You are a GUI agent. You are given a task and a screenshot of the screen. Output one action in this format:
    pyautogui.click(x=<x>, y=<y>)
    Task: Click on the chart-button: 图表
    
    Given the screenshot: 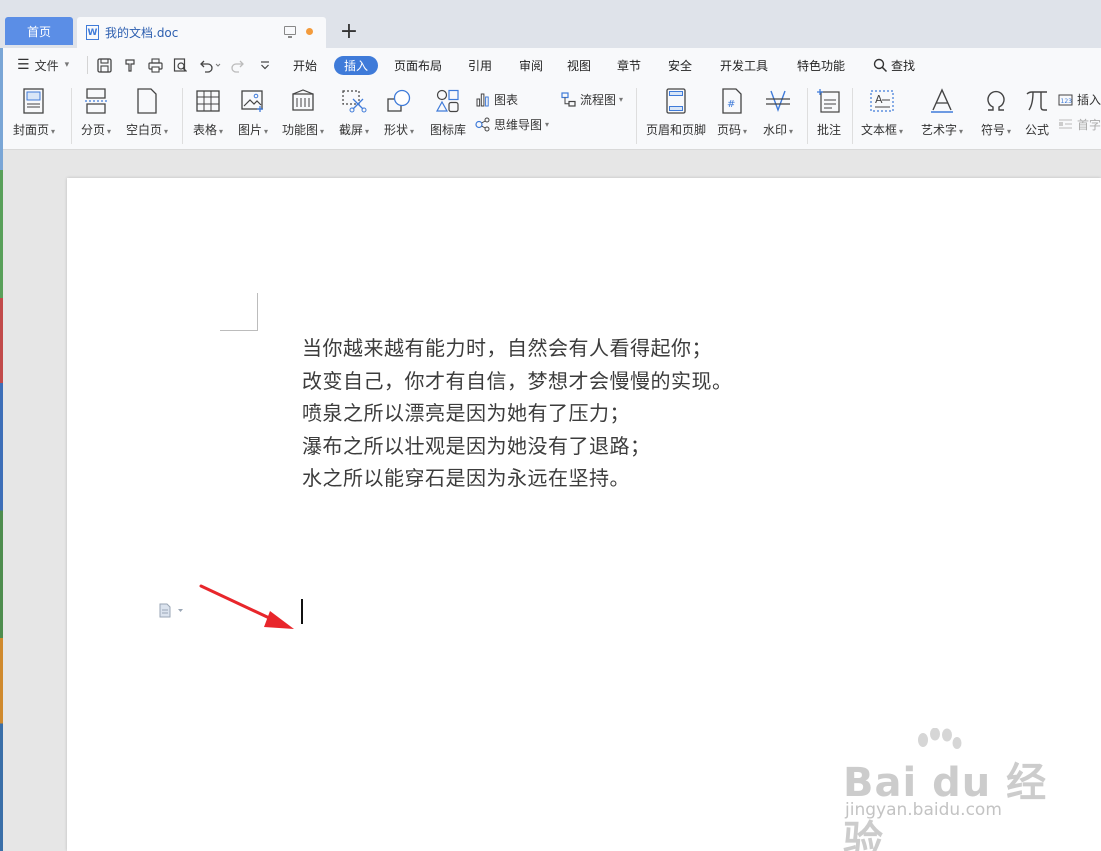 What is the action you would take?
    pyautogui.click(x=496, y=99)
    